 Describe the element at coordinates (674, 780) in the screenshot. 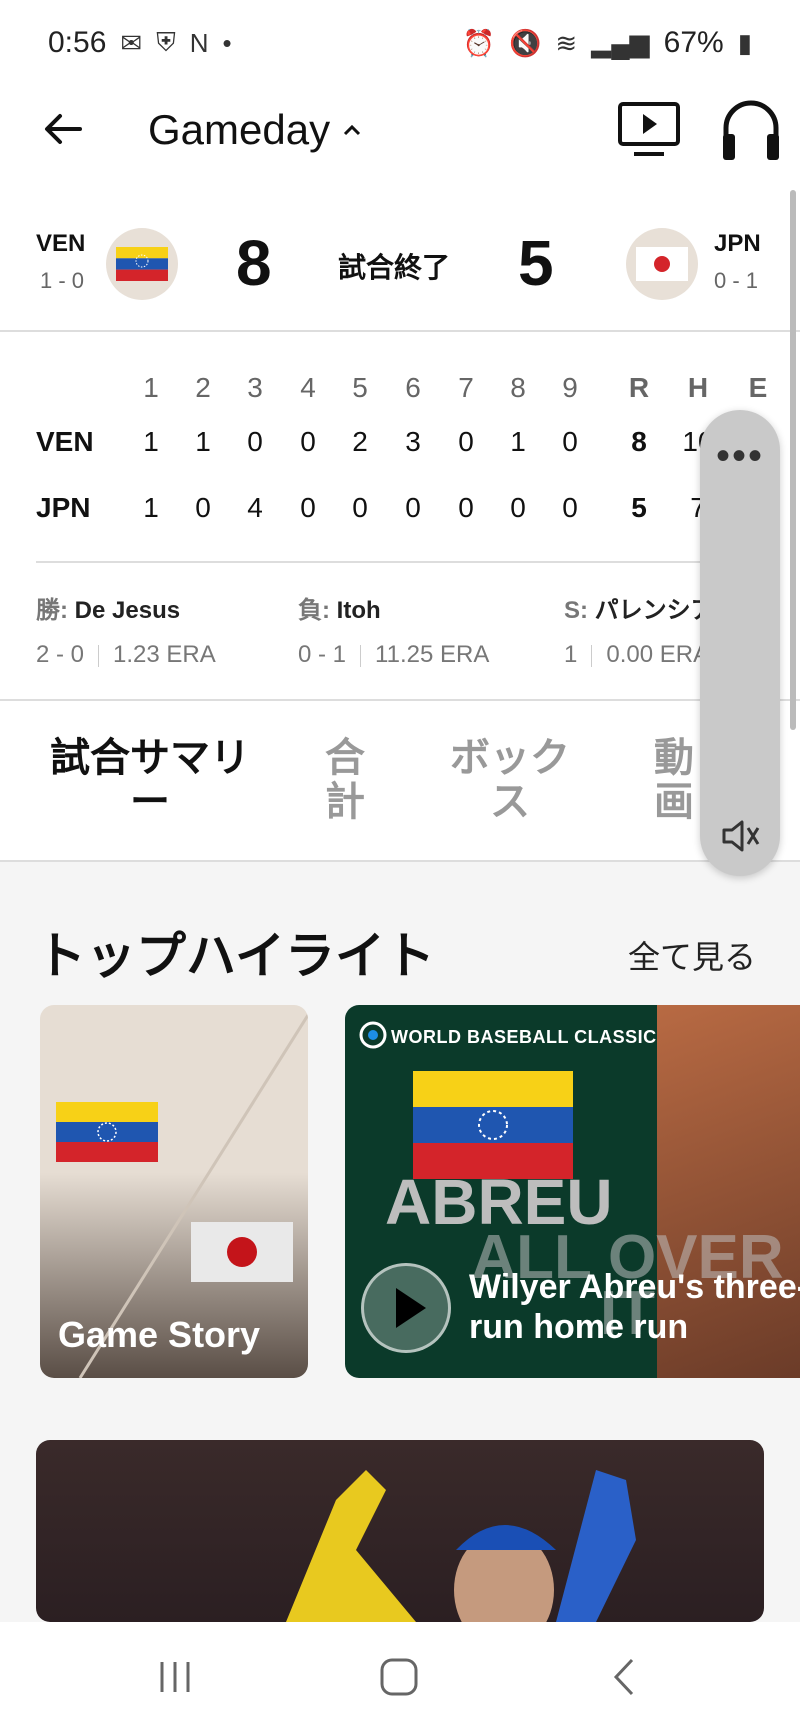

I see `tab-videos: 動画` at that location.